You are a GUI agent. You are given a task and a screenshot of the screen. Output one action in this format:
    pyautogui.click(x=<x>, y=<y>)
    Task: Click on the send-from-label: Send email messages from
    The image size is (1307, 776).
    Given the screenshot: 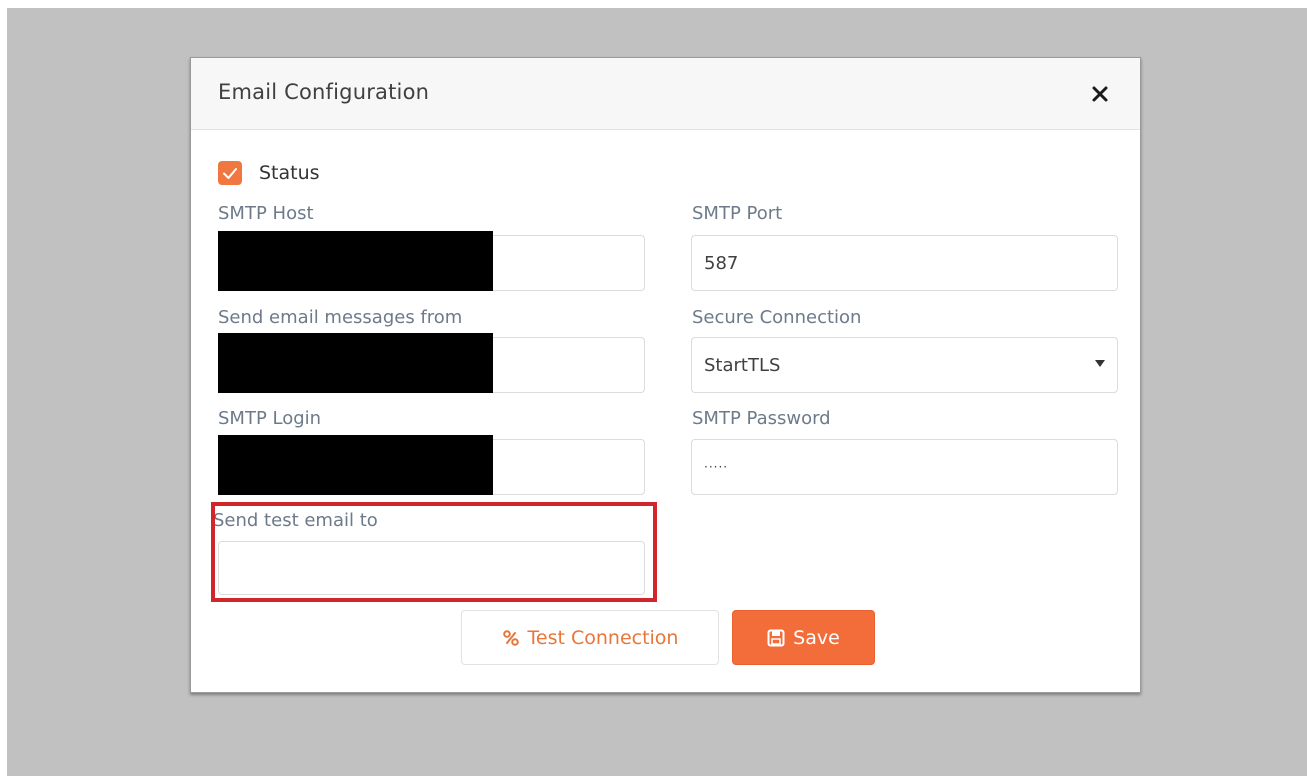 What is the action you would take?
    pyautogui.click(x=340, y=317)
    